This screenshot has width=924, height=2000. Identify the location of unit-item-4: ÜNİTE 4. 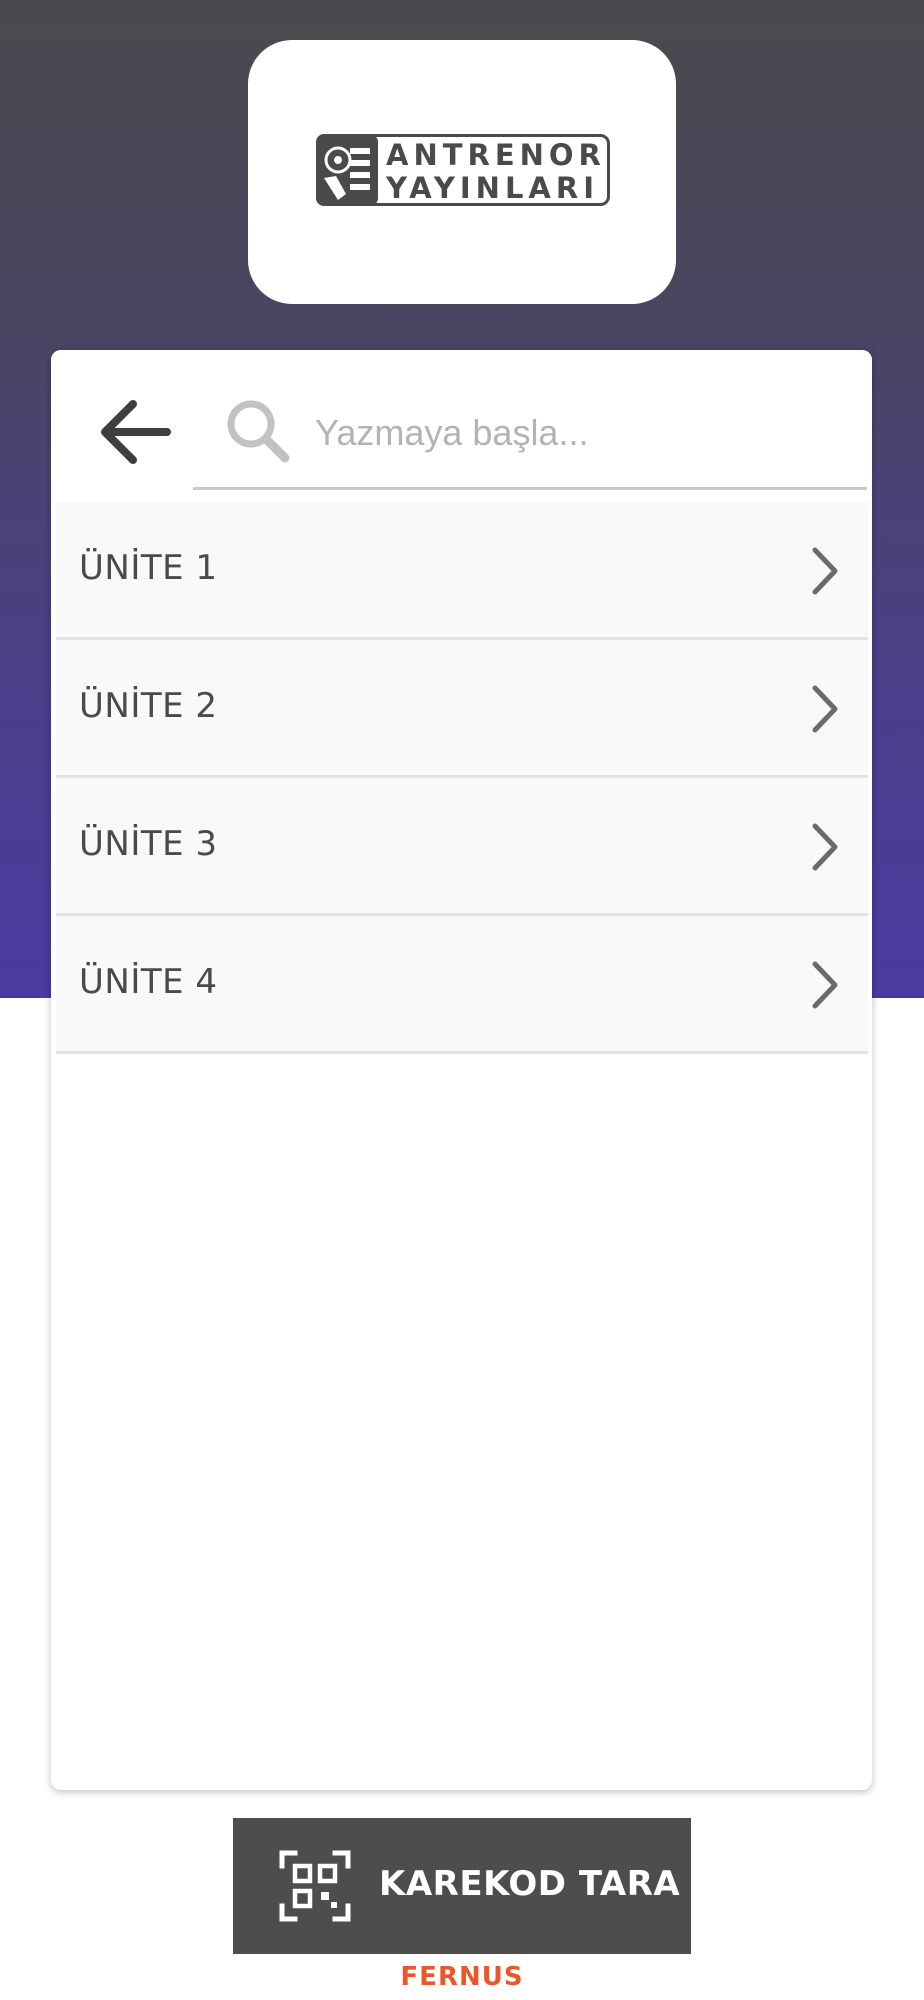
(462, 985).